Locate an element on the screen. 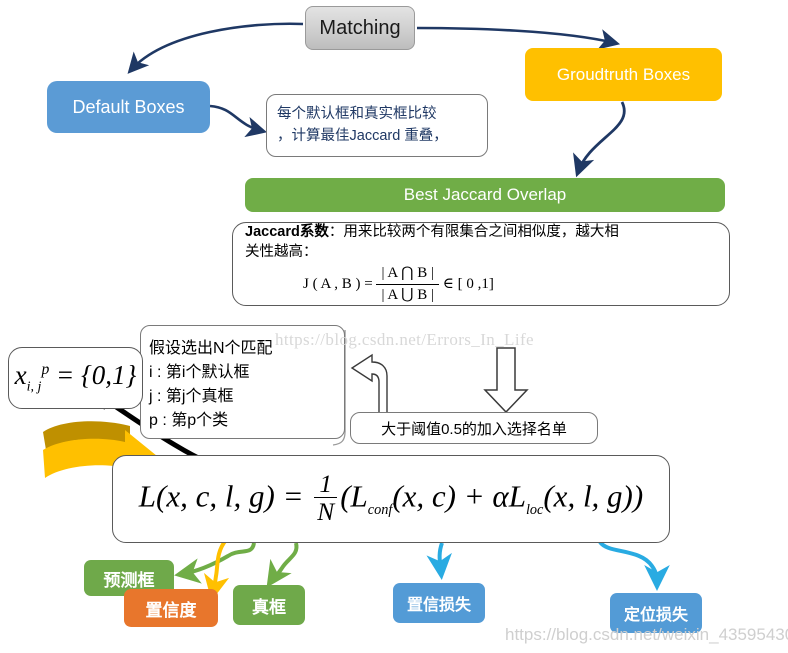  loss-lhs: L(x, c, l, g) = is located at coordinates (221, 496).